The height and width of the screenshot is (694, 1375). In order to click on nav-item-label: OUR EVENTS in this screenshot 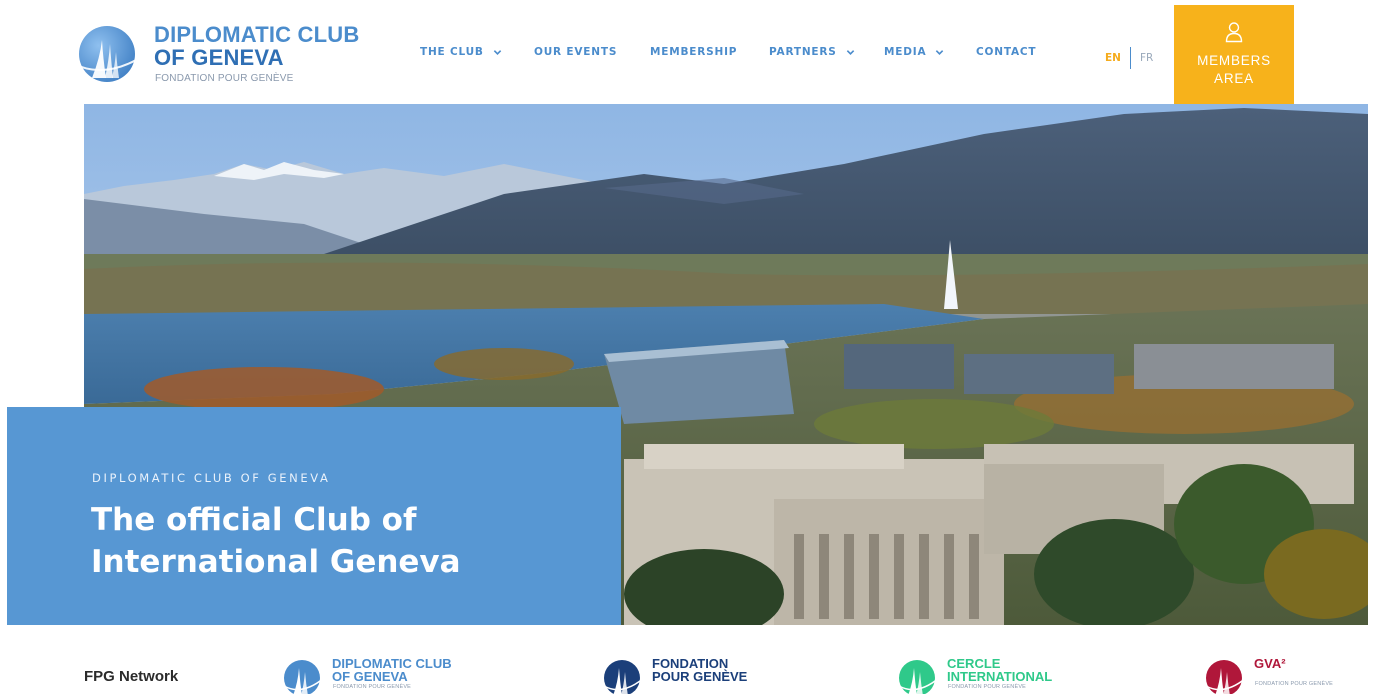, I will do `click(576, 52)`.